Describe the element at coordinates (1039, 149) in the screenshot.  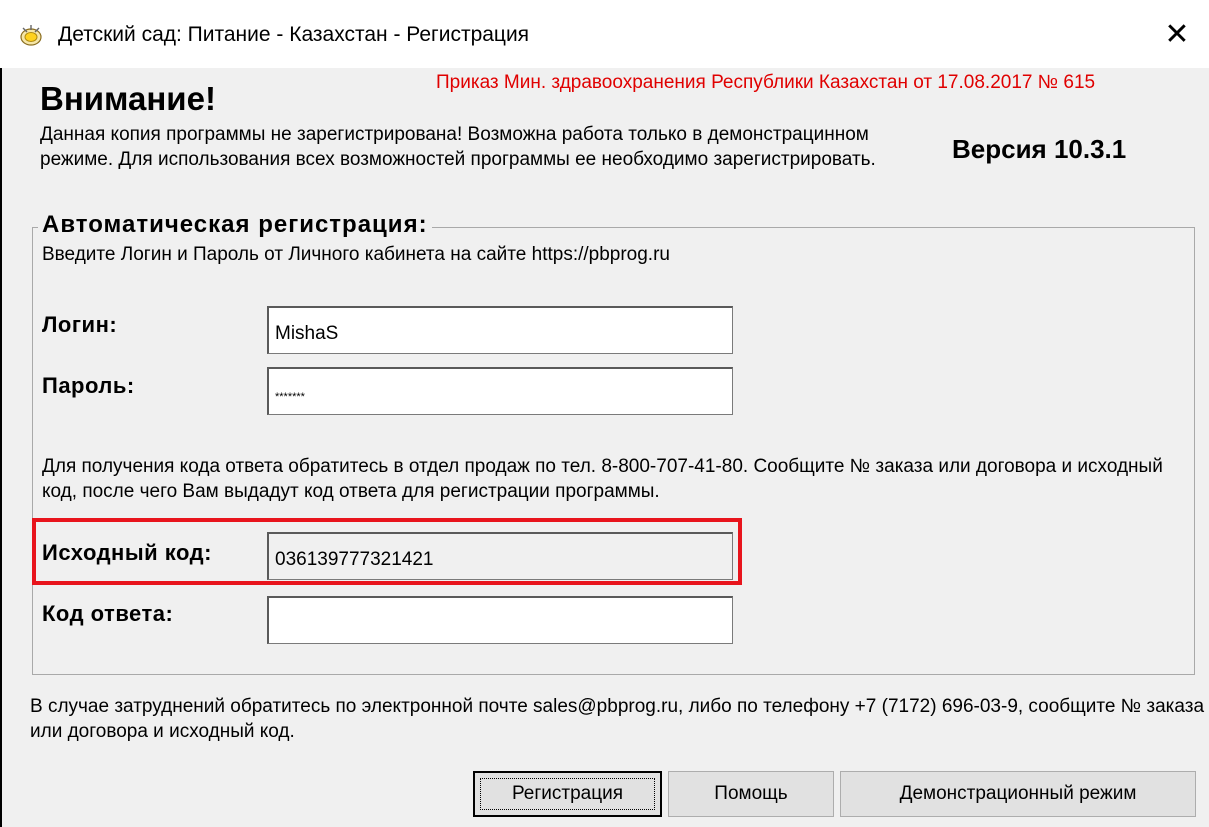
I see `version-label: Версия 10.3.1` at that location.